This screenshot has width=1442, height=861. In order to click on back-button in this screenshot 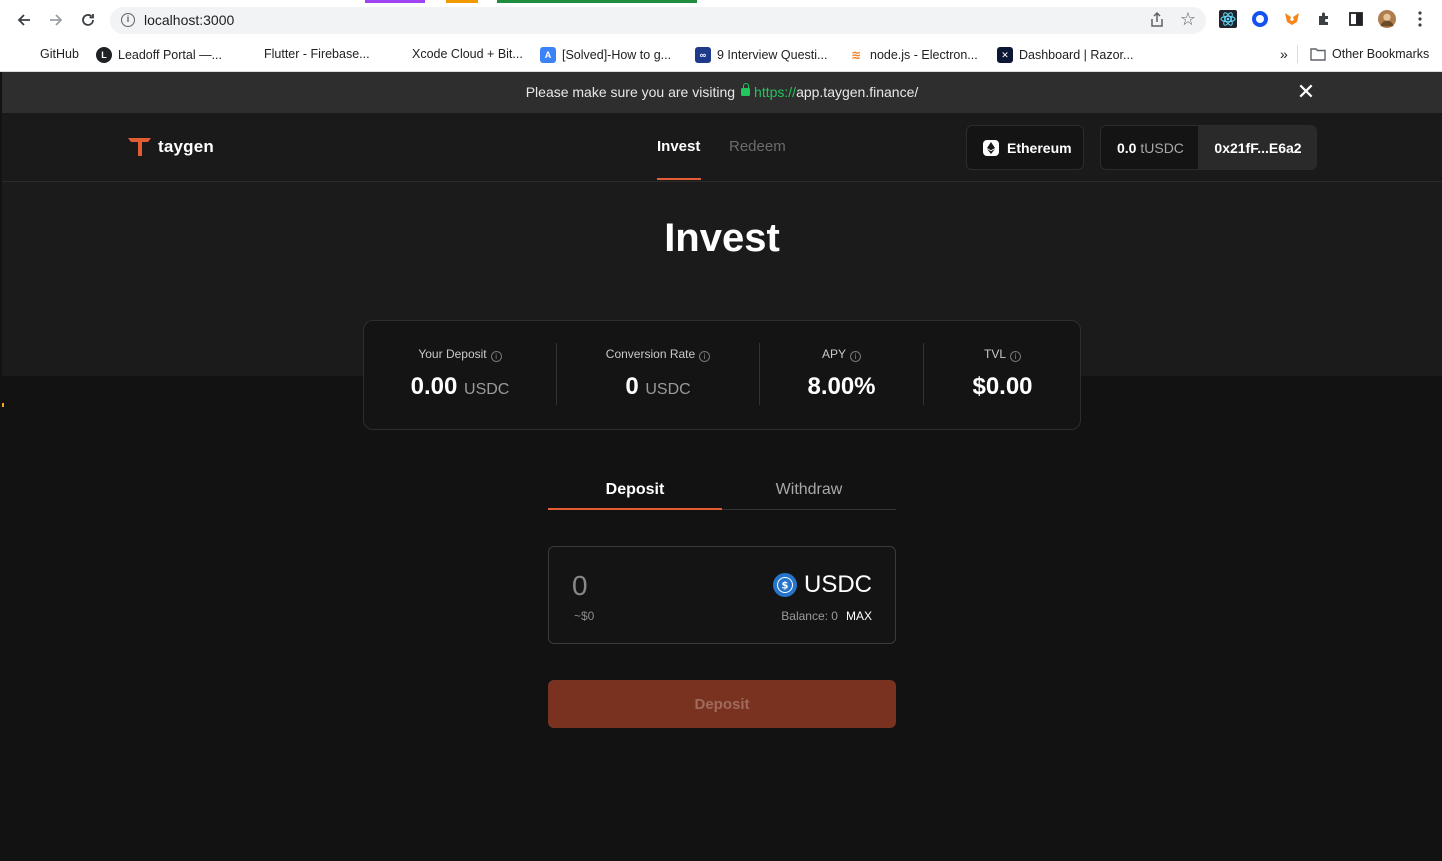, I will do `click(24, 20)`.